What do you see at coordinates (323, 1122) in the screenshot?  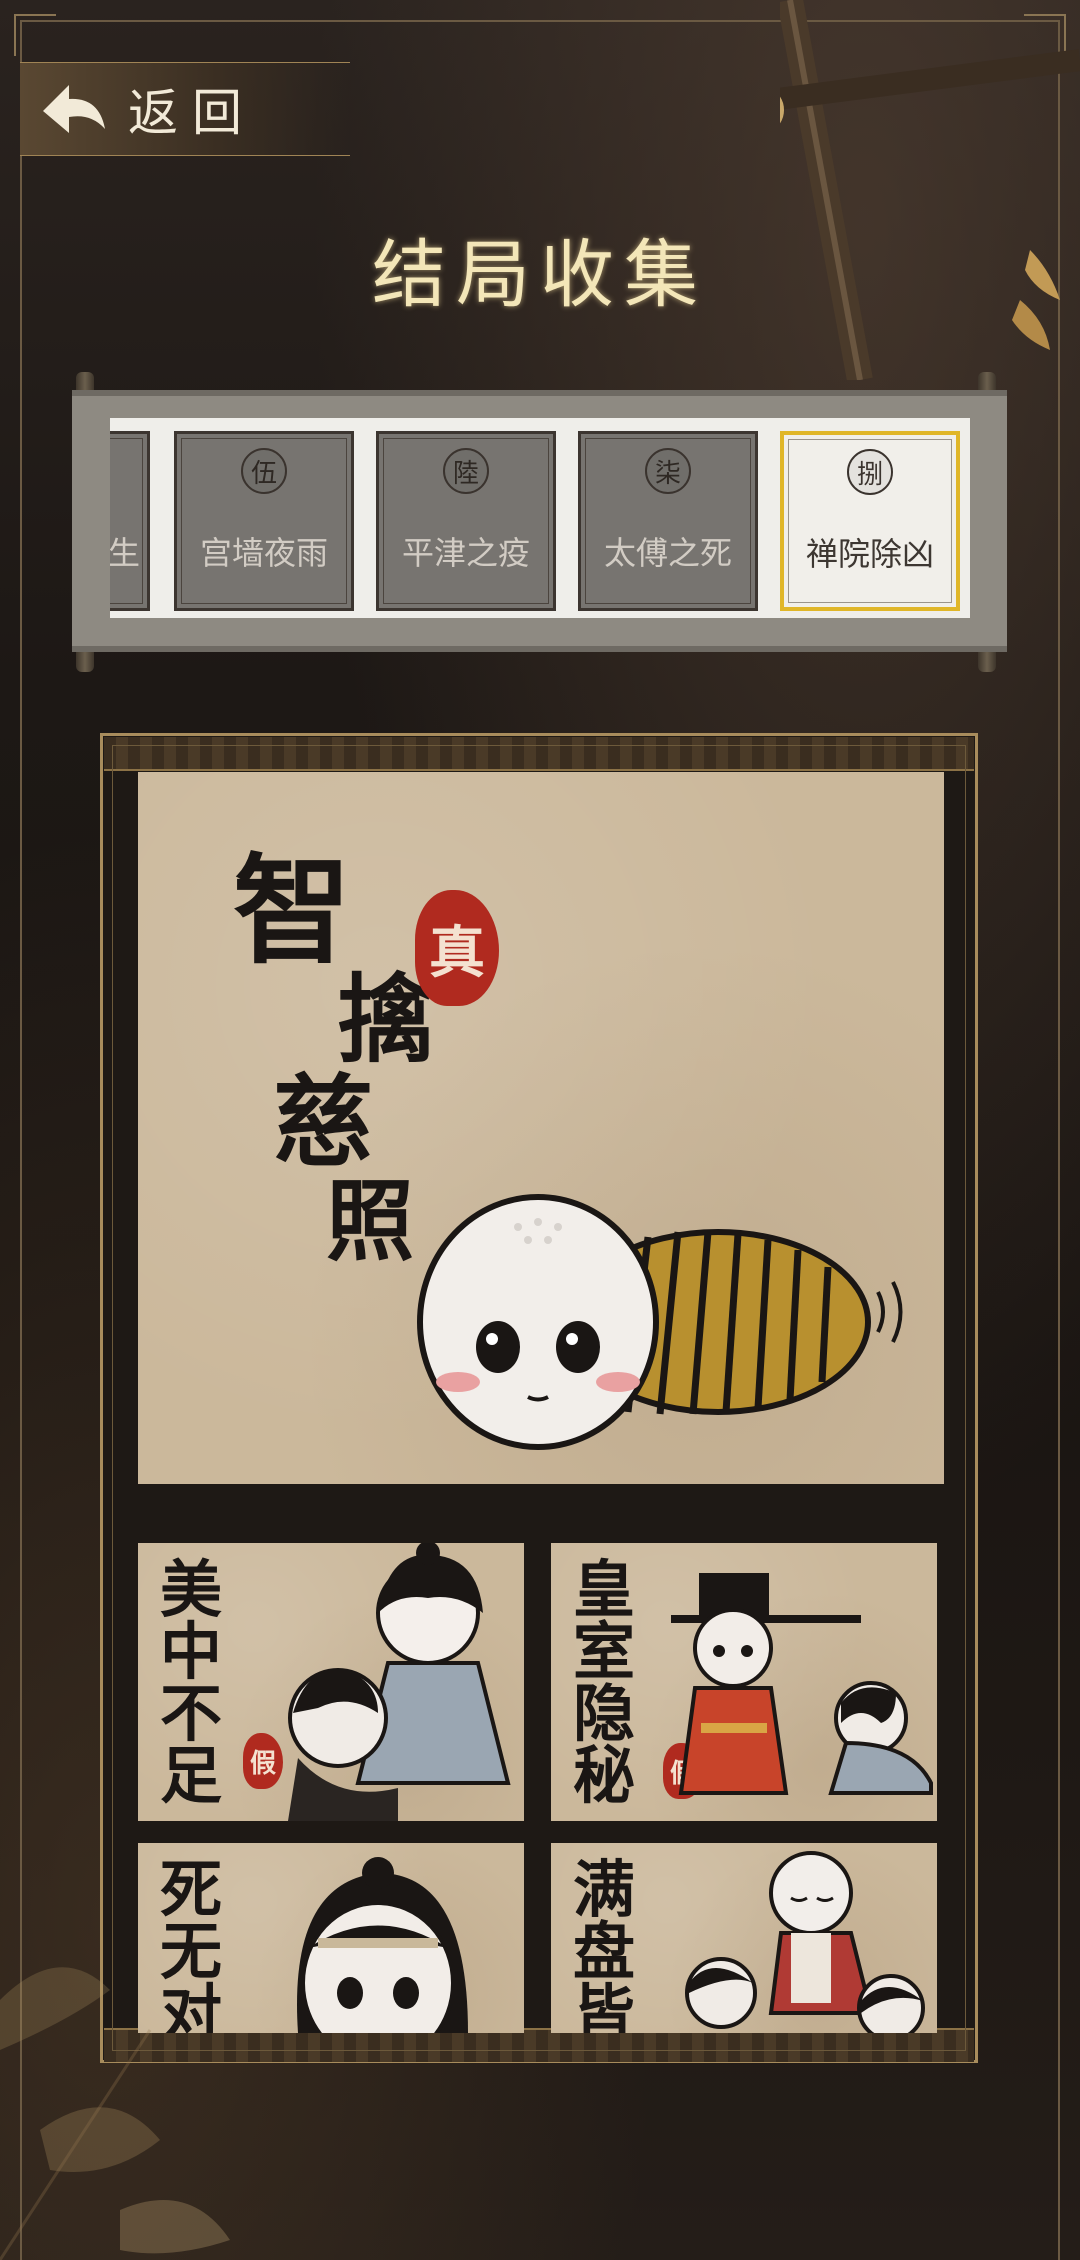 I see `ending-title-char: 慈` at bounding box center [323, 1122].